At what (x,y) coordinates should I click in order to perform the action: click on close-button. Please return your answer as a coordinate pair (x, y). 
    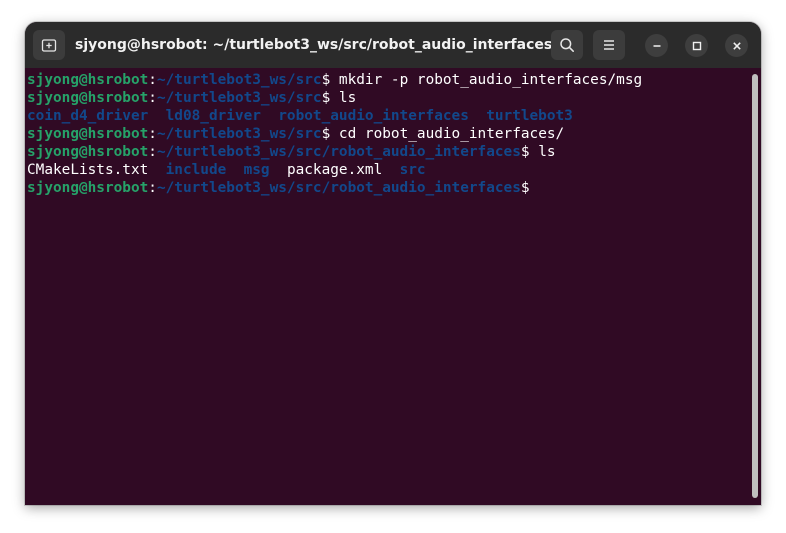
    Looking at the image, I should click on (736, 45).